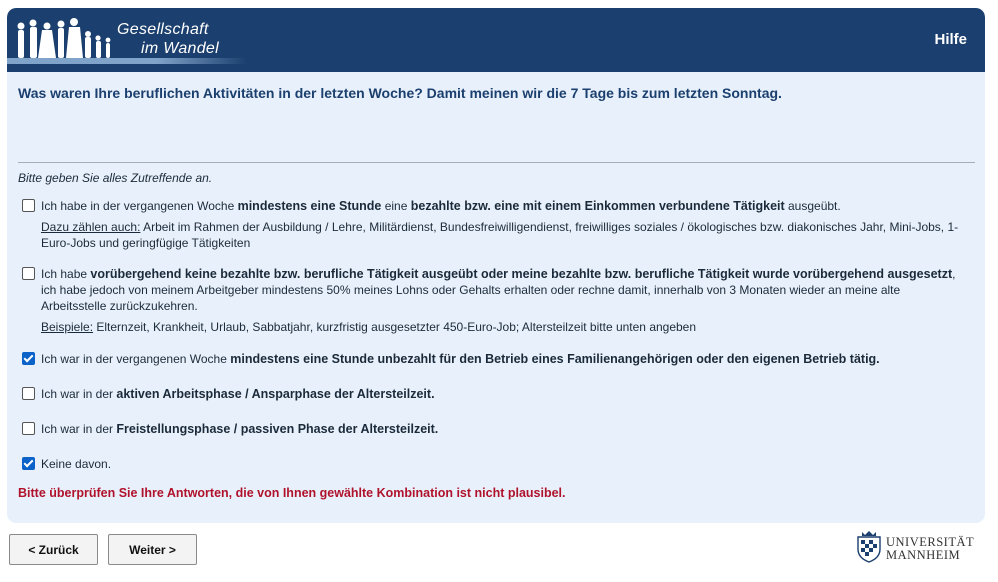 The image size is (998, 582). What do you see at coordinates (930, 548) in the screenshot?
I see `university-name: UNIVERSITÄT MANNHEIM` at bounding box center [930, 548].